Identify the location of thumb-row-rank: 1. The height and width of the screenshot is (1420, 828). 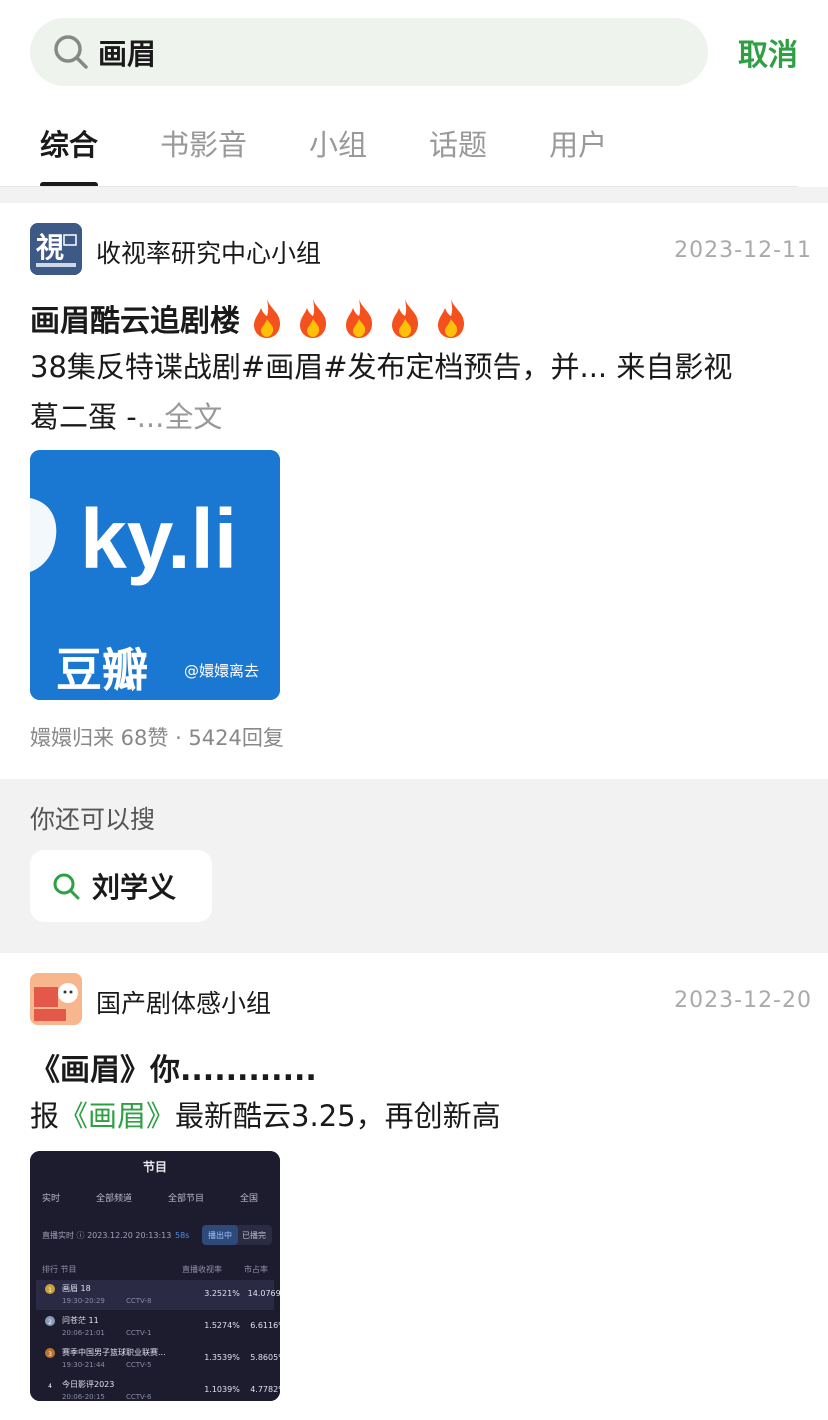
(50, 1290).